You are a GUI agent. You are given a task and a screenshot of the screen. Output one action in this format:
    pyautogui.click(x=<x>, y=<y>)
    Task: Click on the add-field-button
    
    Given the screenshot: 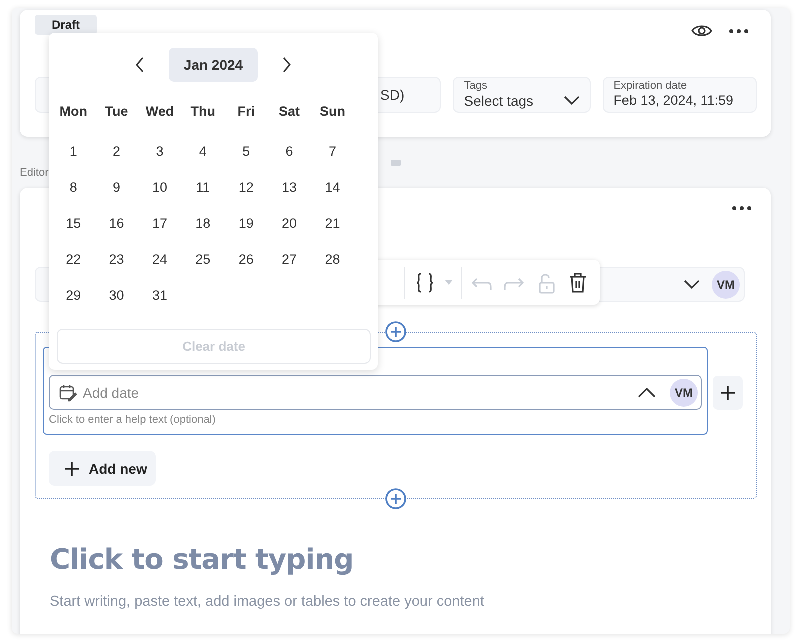 What is the action you would take?
    pyautogui.click(x=728, y=393)
    